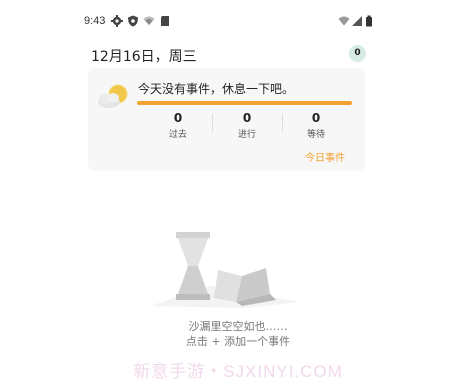 The image size is (476, 390). Describe the element at coordinates (117, 21) in the screenshot. I see `gear-icon` at that location.